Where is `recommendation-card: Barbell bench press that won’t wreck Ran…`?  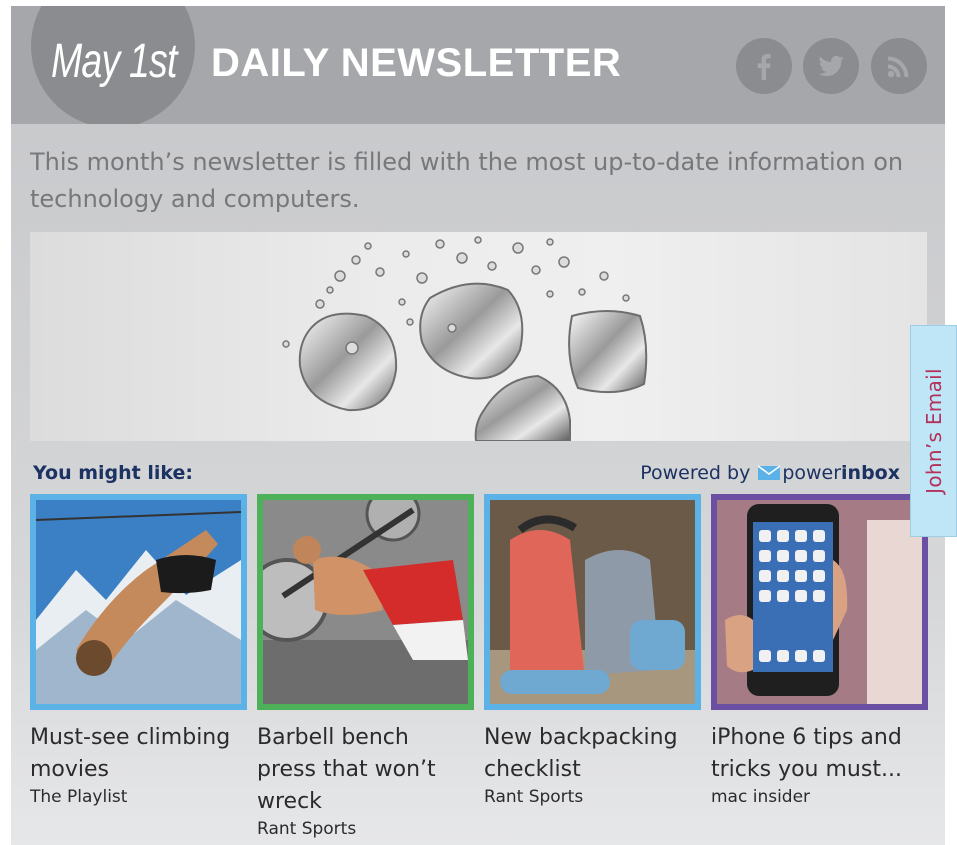 recommendation-card: Barbell bench press that won’t wreck Ran… is located at coordinates (365, 667).